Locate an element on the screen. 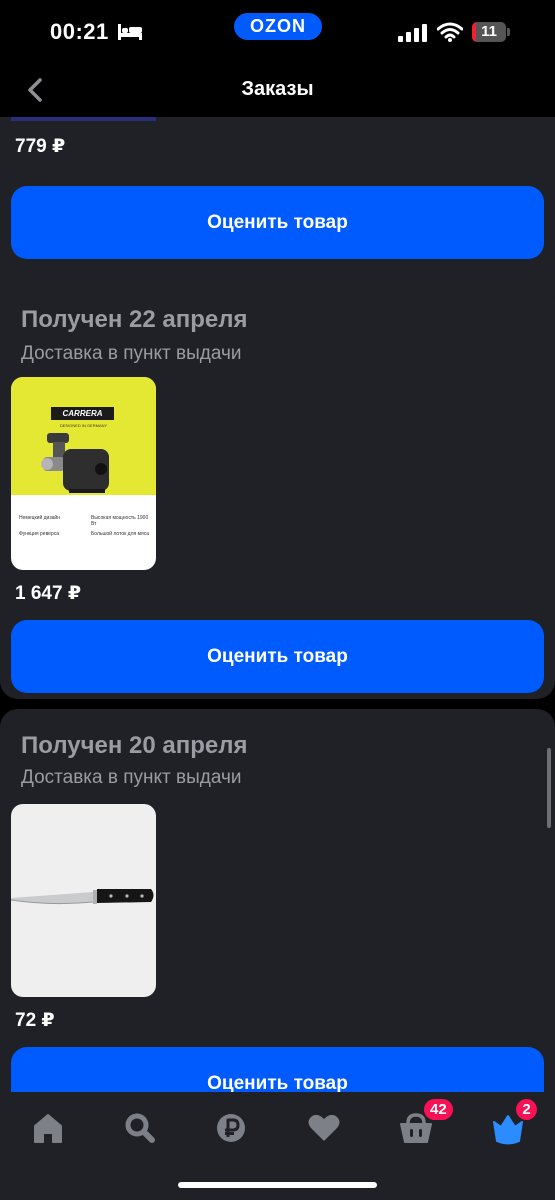 Image resolution: width=555 pixels, height=1200 pixels. bed-icon is located at coordinates (130, 32).